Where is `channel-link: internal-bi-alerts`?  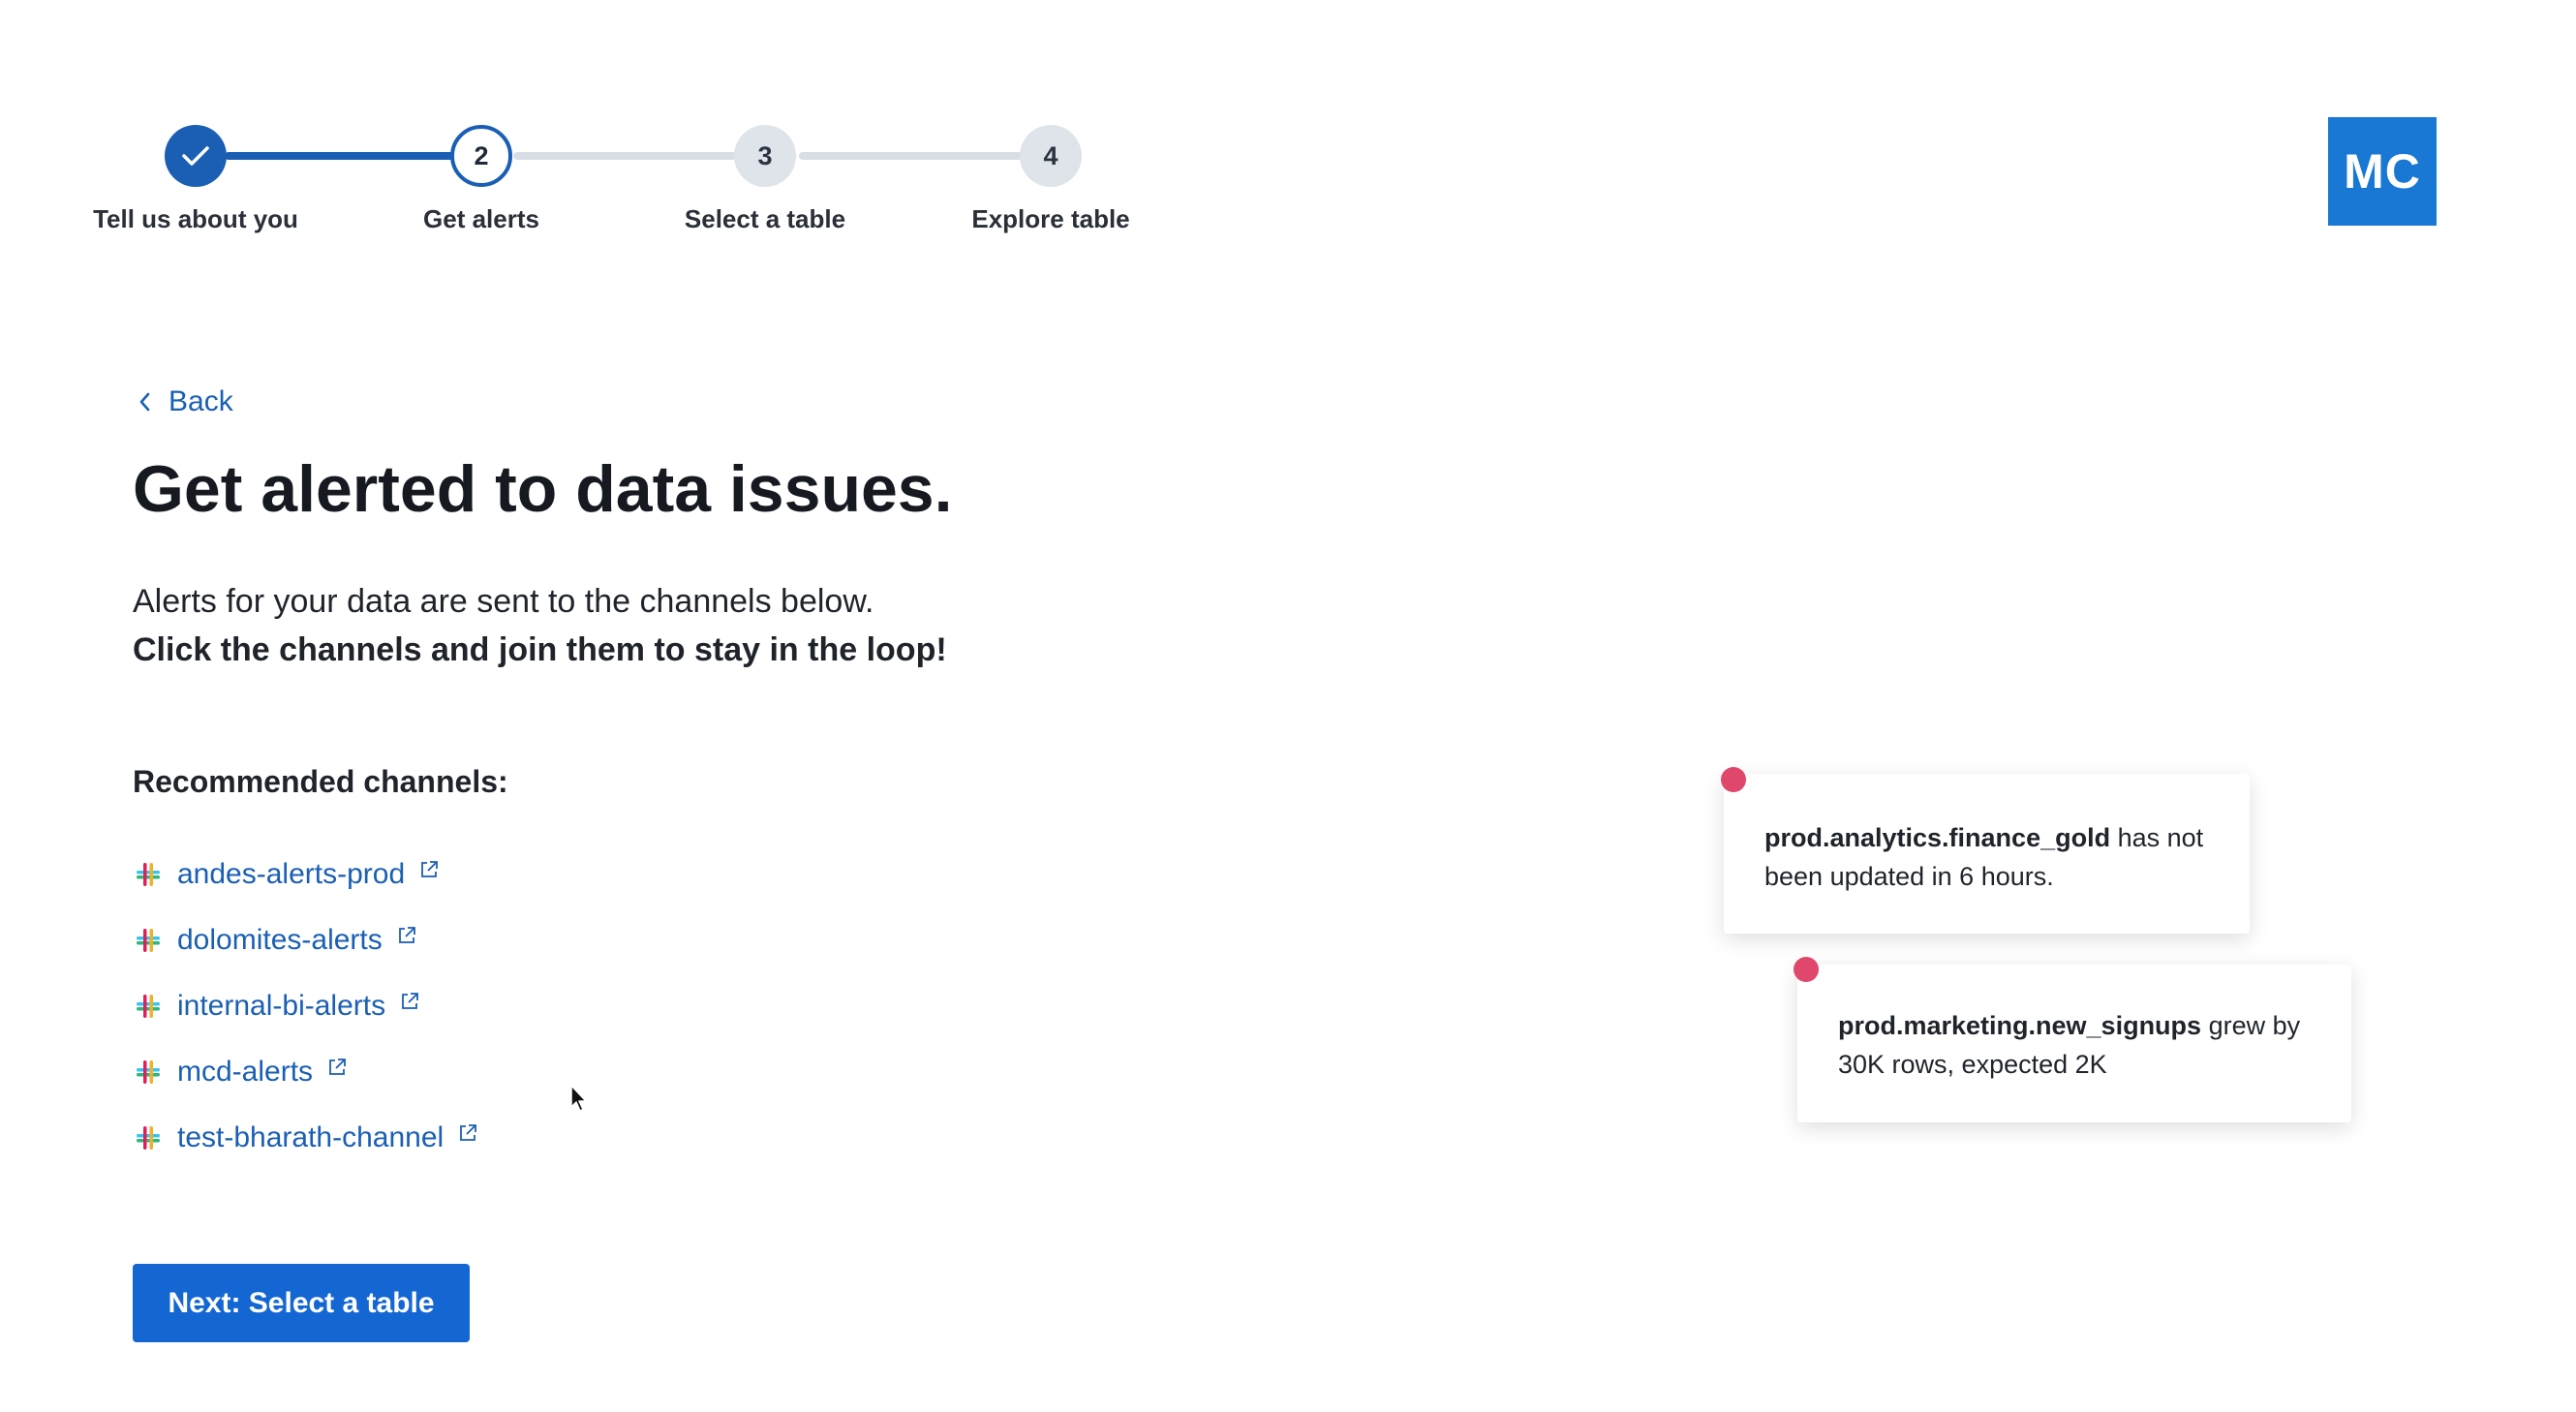
channel-link: internal-bi-alerts is located at coordinates (305, 1006).